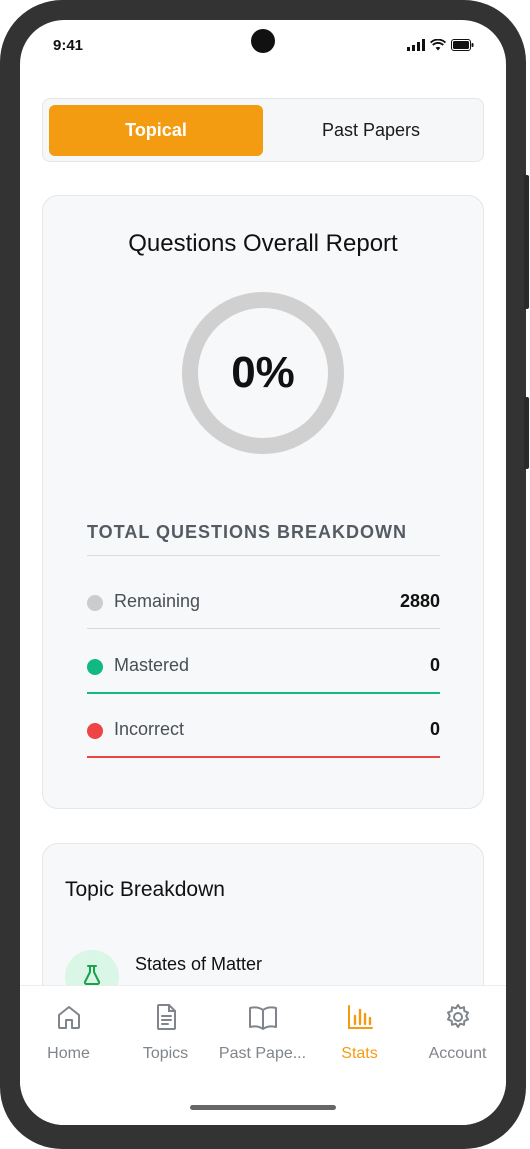 The image size is (530, 1149). I want to click on incorrect-dot, so click(95, 731).